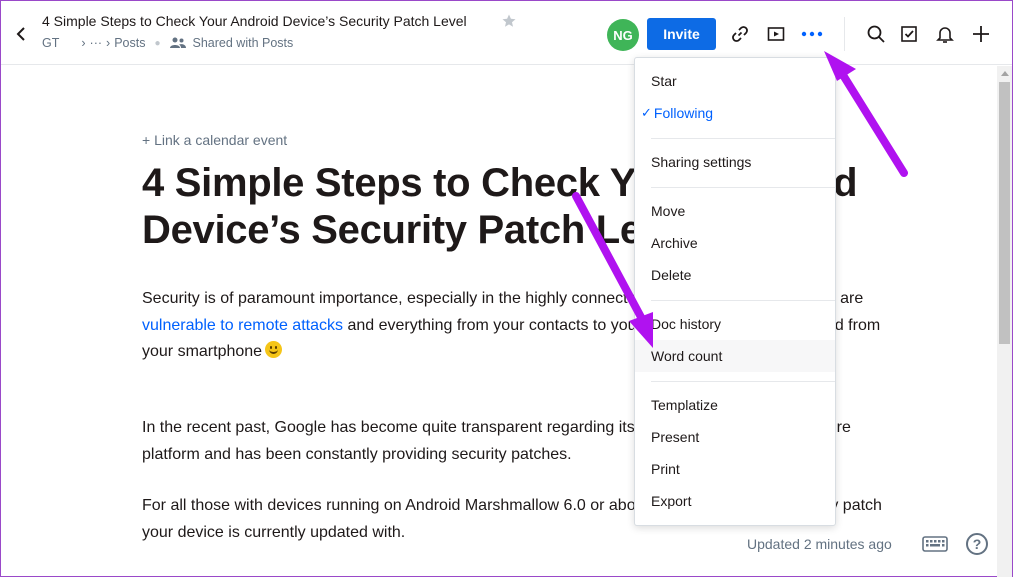  Describe the element at coordinates (844, 34) in the screenshot. I see `header-divider` at that location.